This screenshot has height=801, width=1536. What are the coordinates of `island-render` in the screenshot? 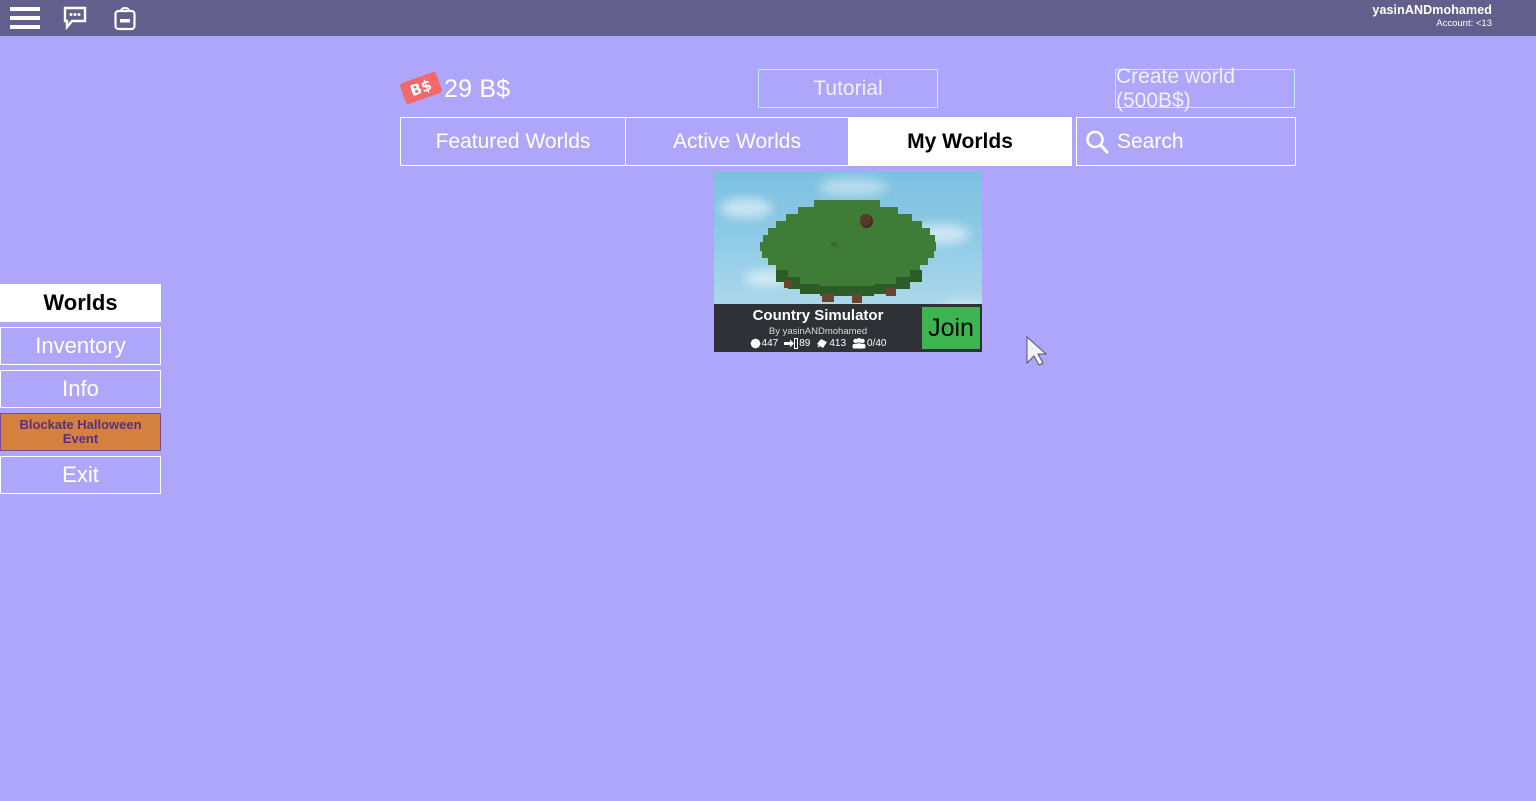 It's located at (848, 253).